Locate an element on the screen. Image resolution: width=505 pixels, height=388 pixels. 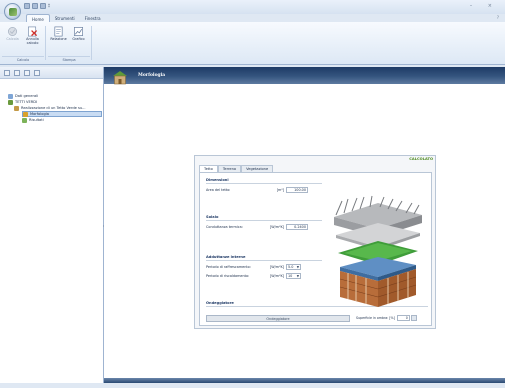
grafico-button: Grafico is located at coordinates (78, 33).